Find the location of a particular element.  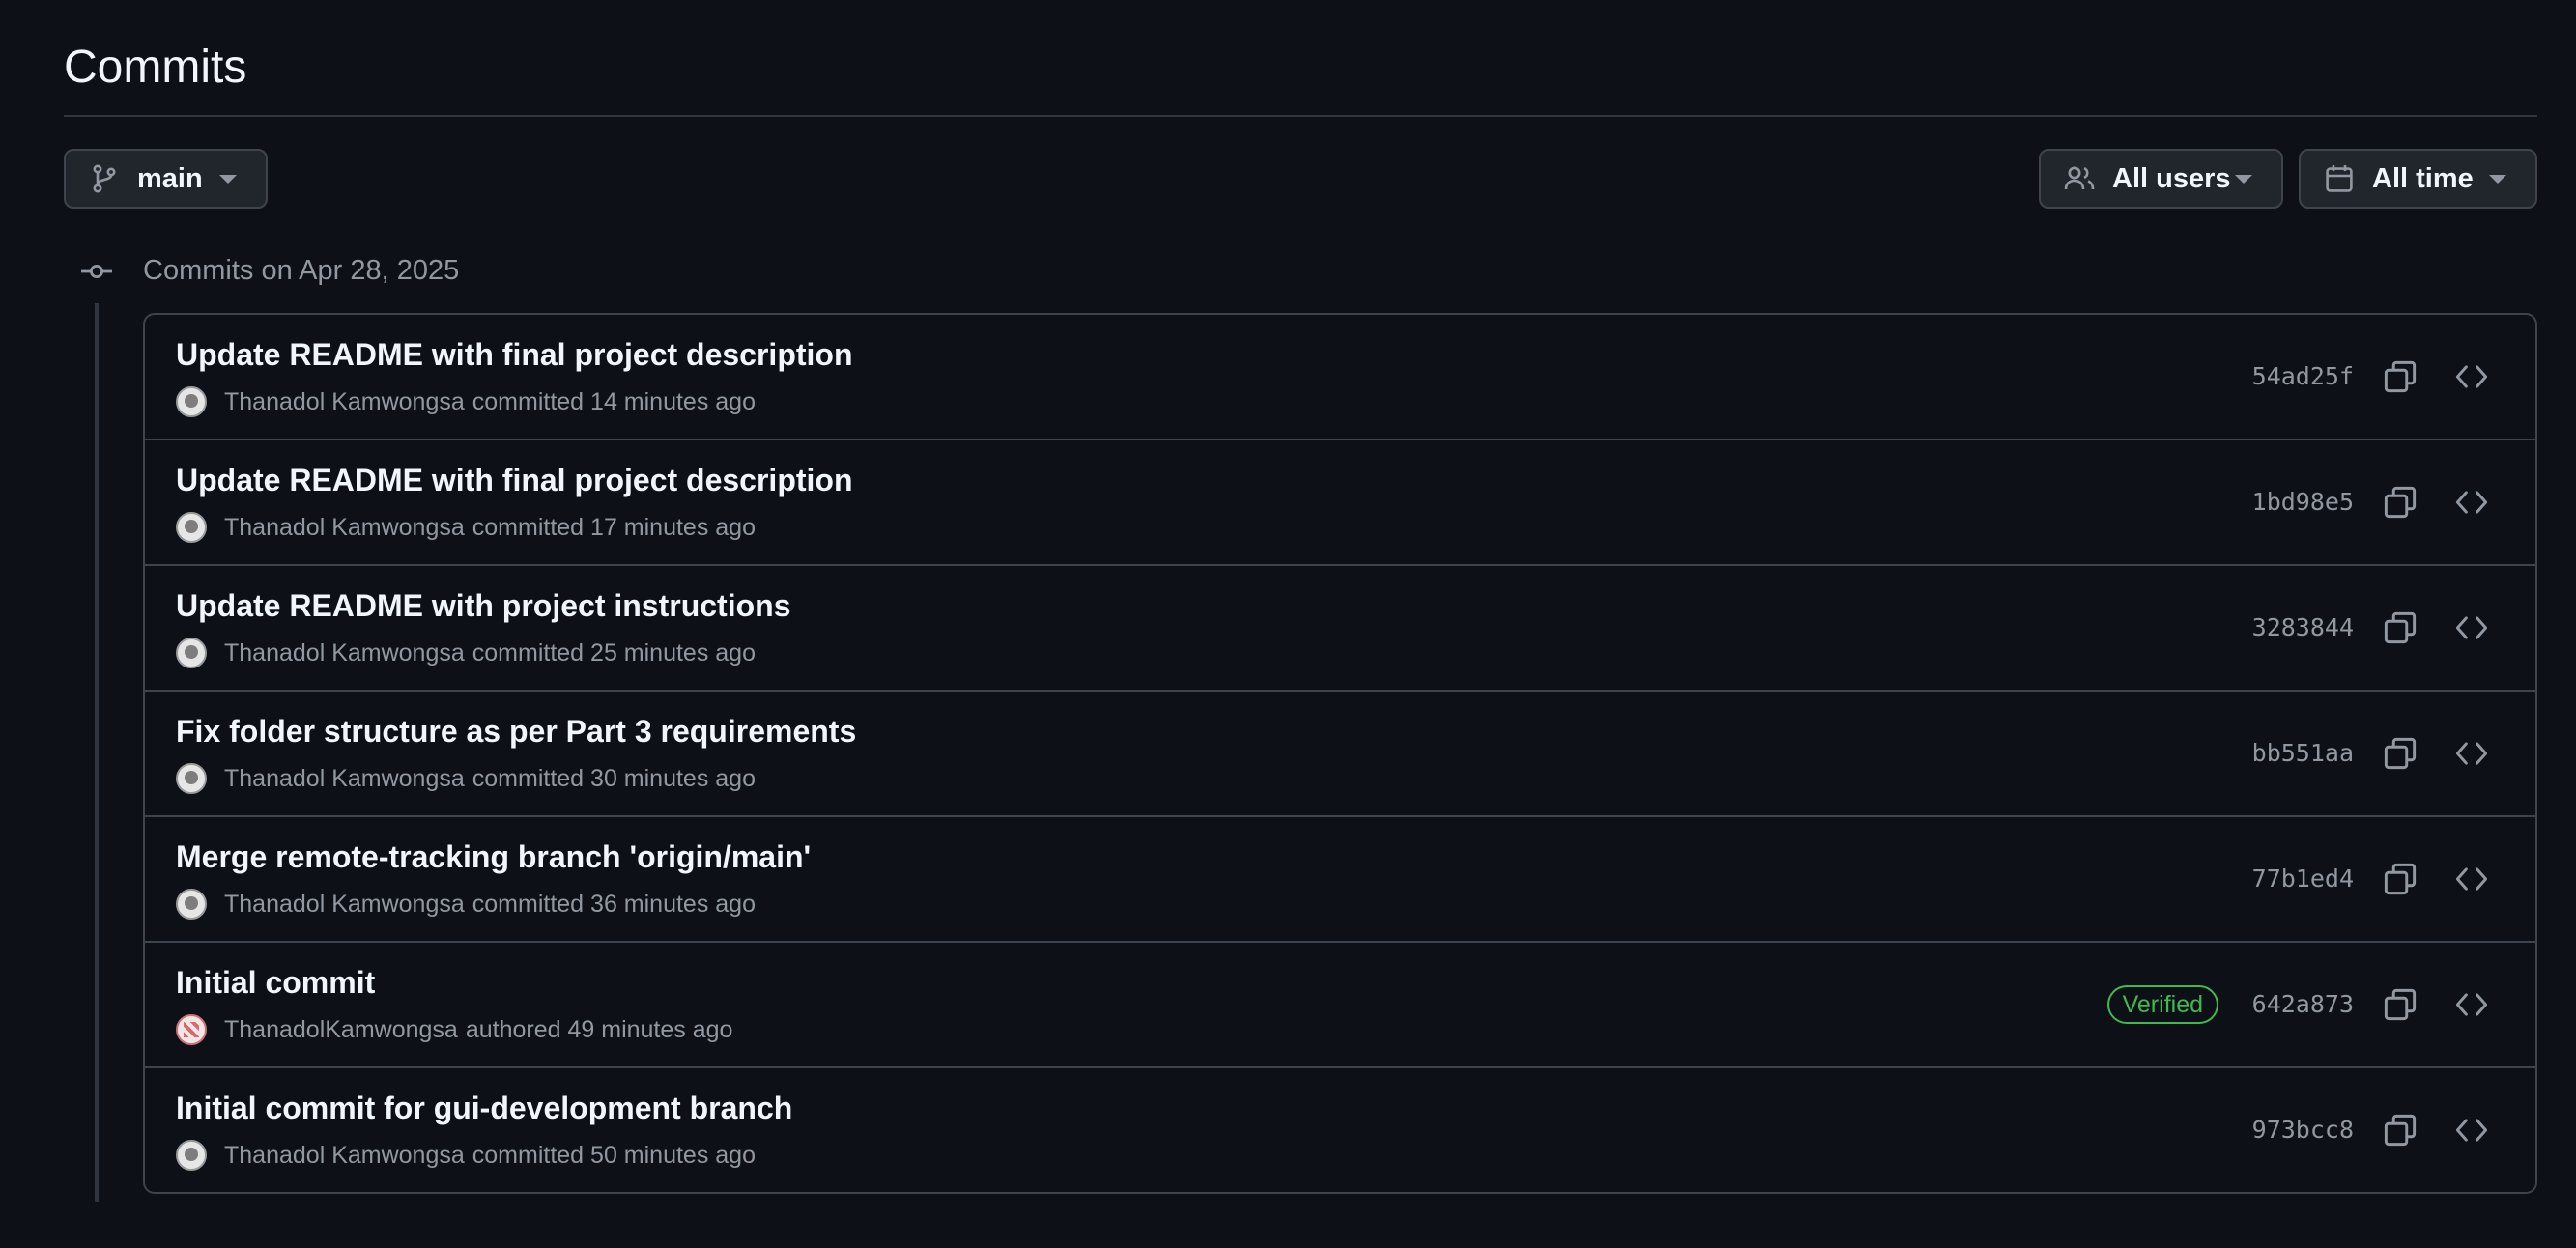

commit-time: 36 minutes ago is located at coordinates (673, 905).